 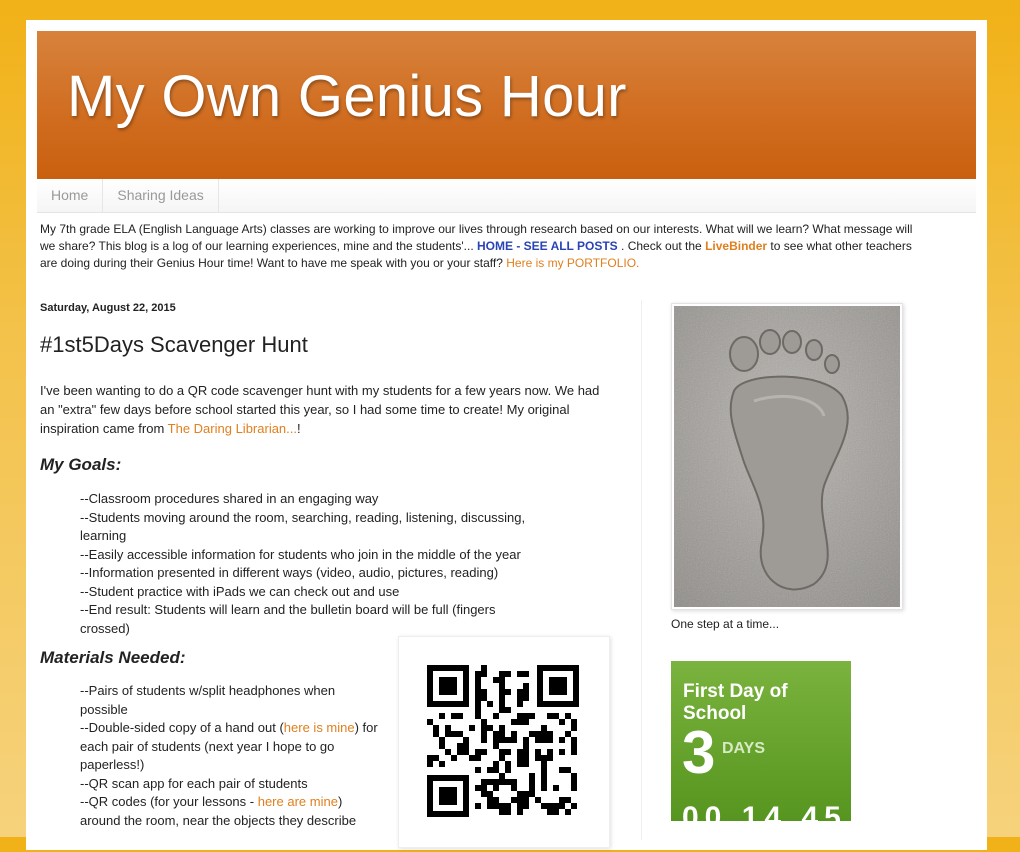 What do you see at coordinates (661, 246) in the screenshot?
I see `description-text-2: . Check out the` at bounding box center [661, 246].